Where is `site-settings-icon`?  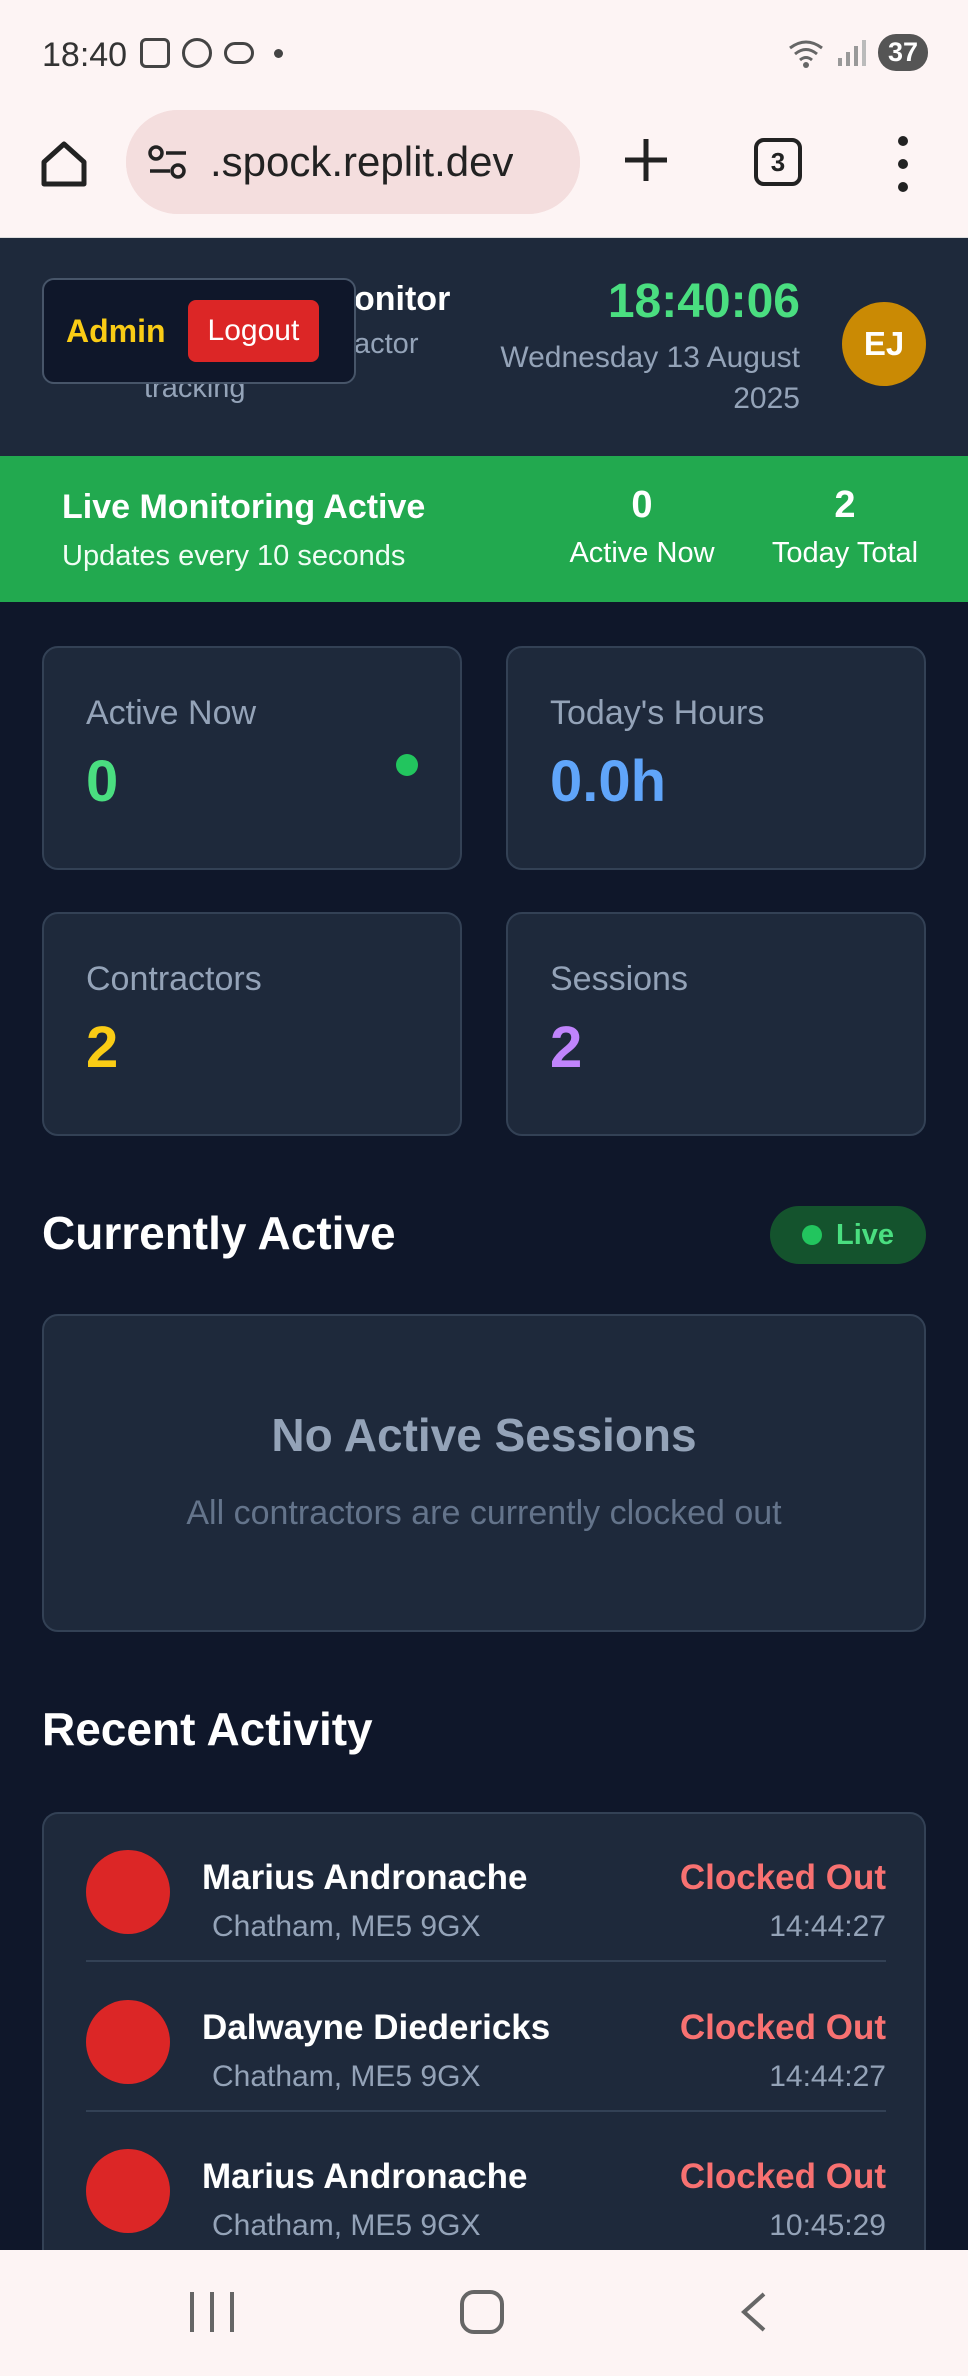 site-settings-icon is located at coordinates (168, 162).